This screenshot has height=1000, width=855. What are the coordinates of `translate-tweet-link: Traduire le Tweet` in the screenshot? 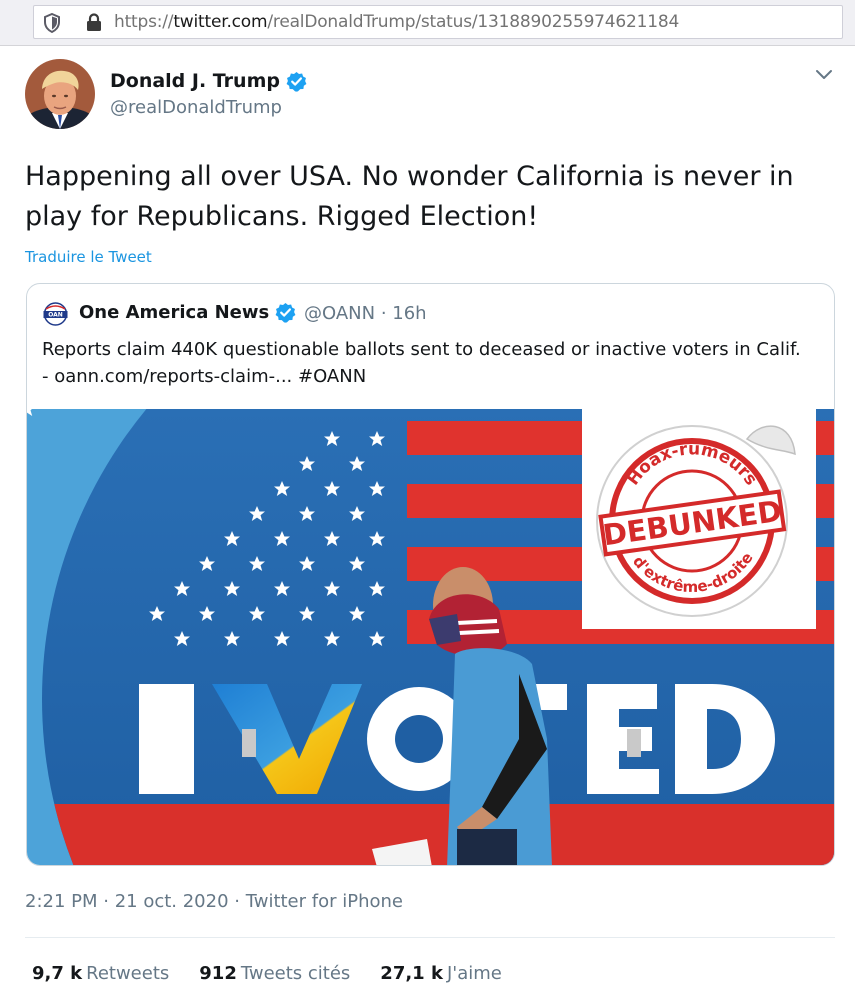 It's located at (88, 257).